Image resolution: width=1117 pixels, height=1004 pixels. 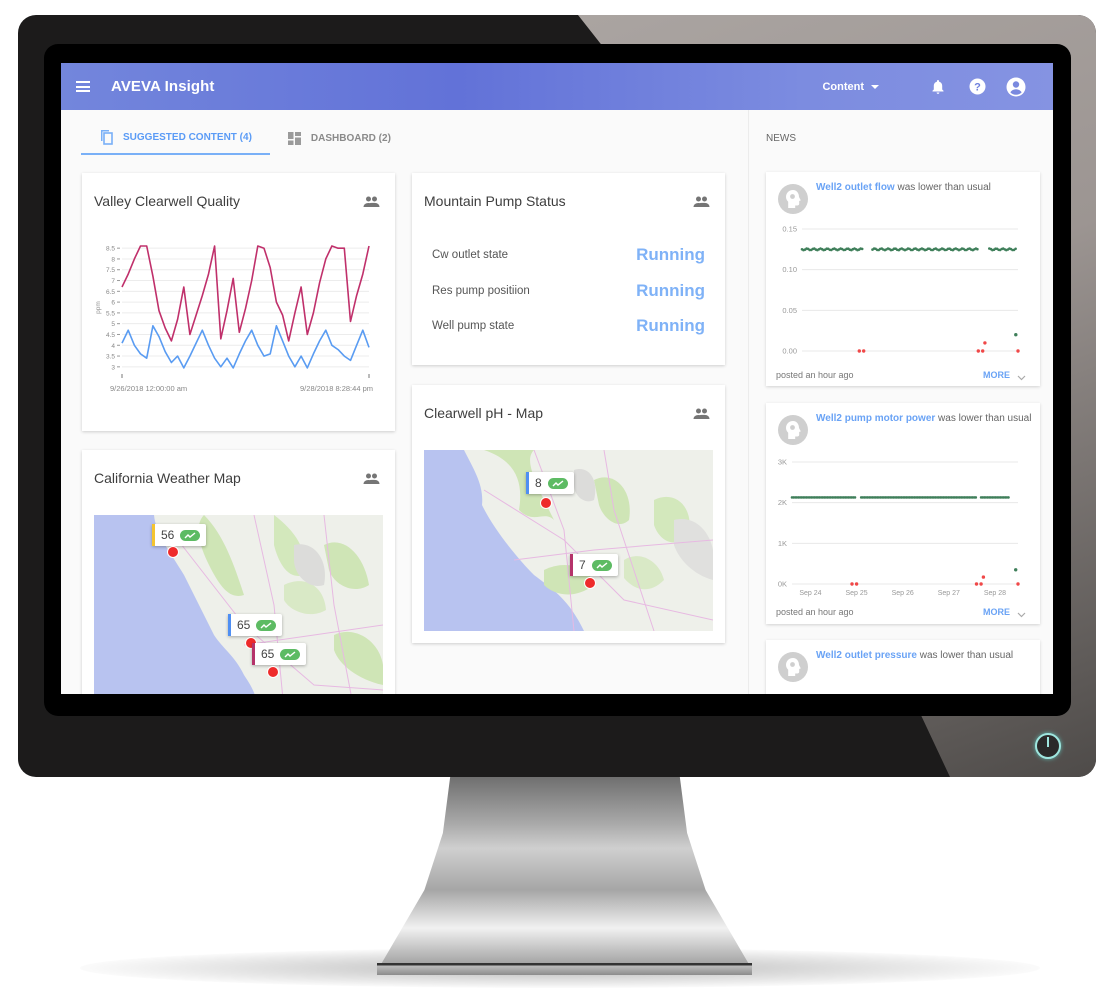 What do you see at coordinates (113, 259) in the screenshot?
I see `y-tick-label: 8` at bounding box center [113, 259].